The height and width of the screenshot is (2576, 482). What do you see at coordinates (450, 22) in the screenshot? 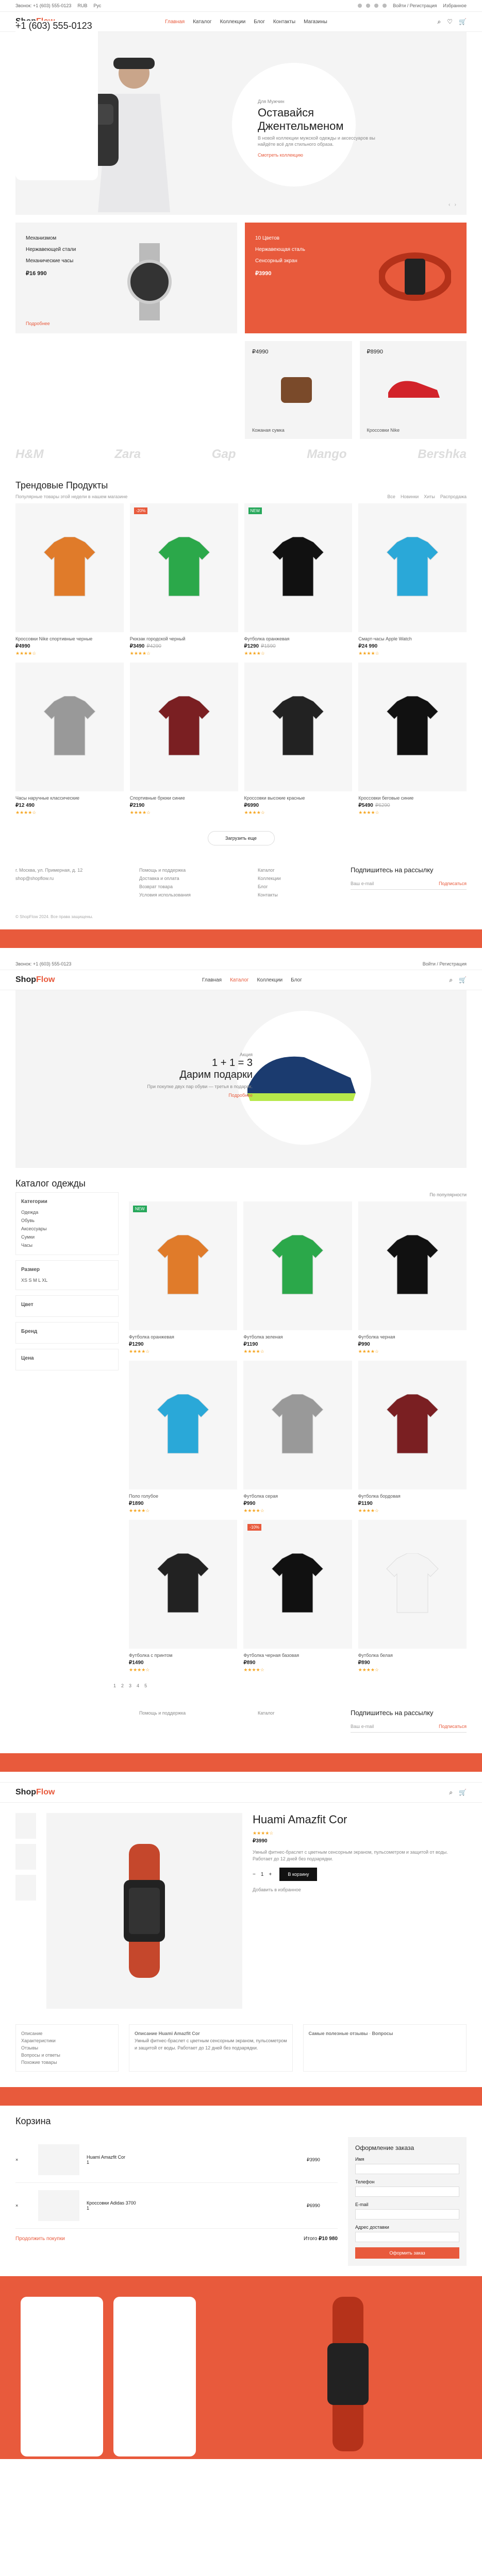
I see `heart-icon: ♡` at bounding box center [450, 22].